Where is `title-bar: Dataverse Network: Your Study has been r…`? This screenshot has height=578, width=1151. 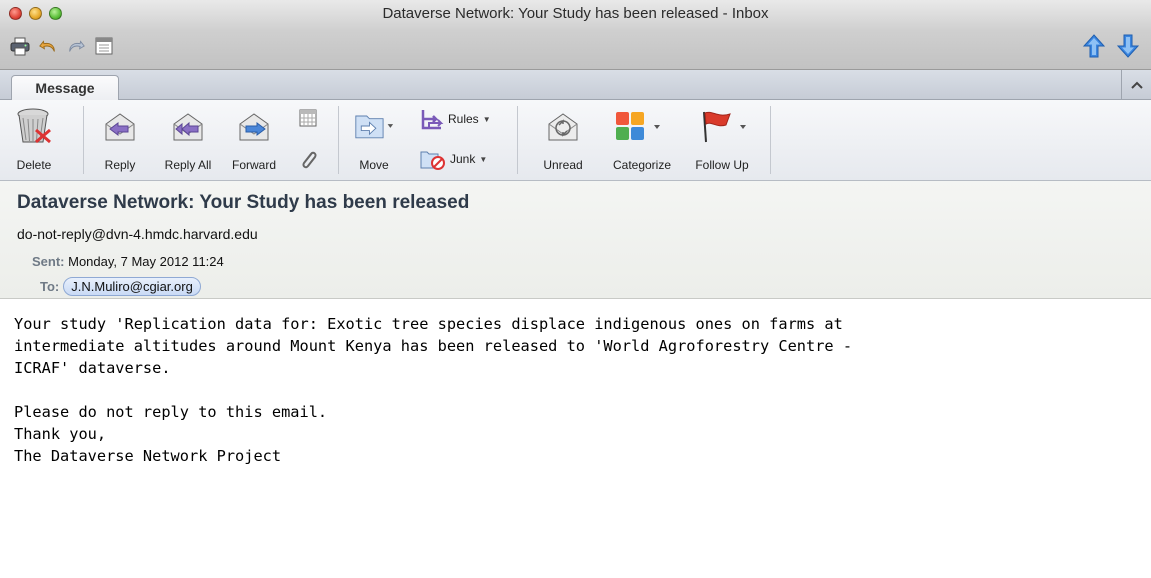
title-bar: Dataverse Network: Your Study has been r… is located at coordinates (575, 35).